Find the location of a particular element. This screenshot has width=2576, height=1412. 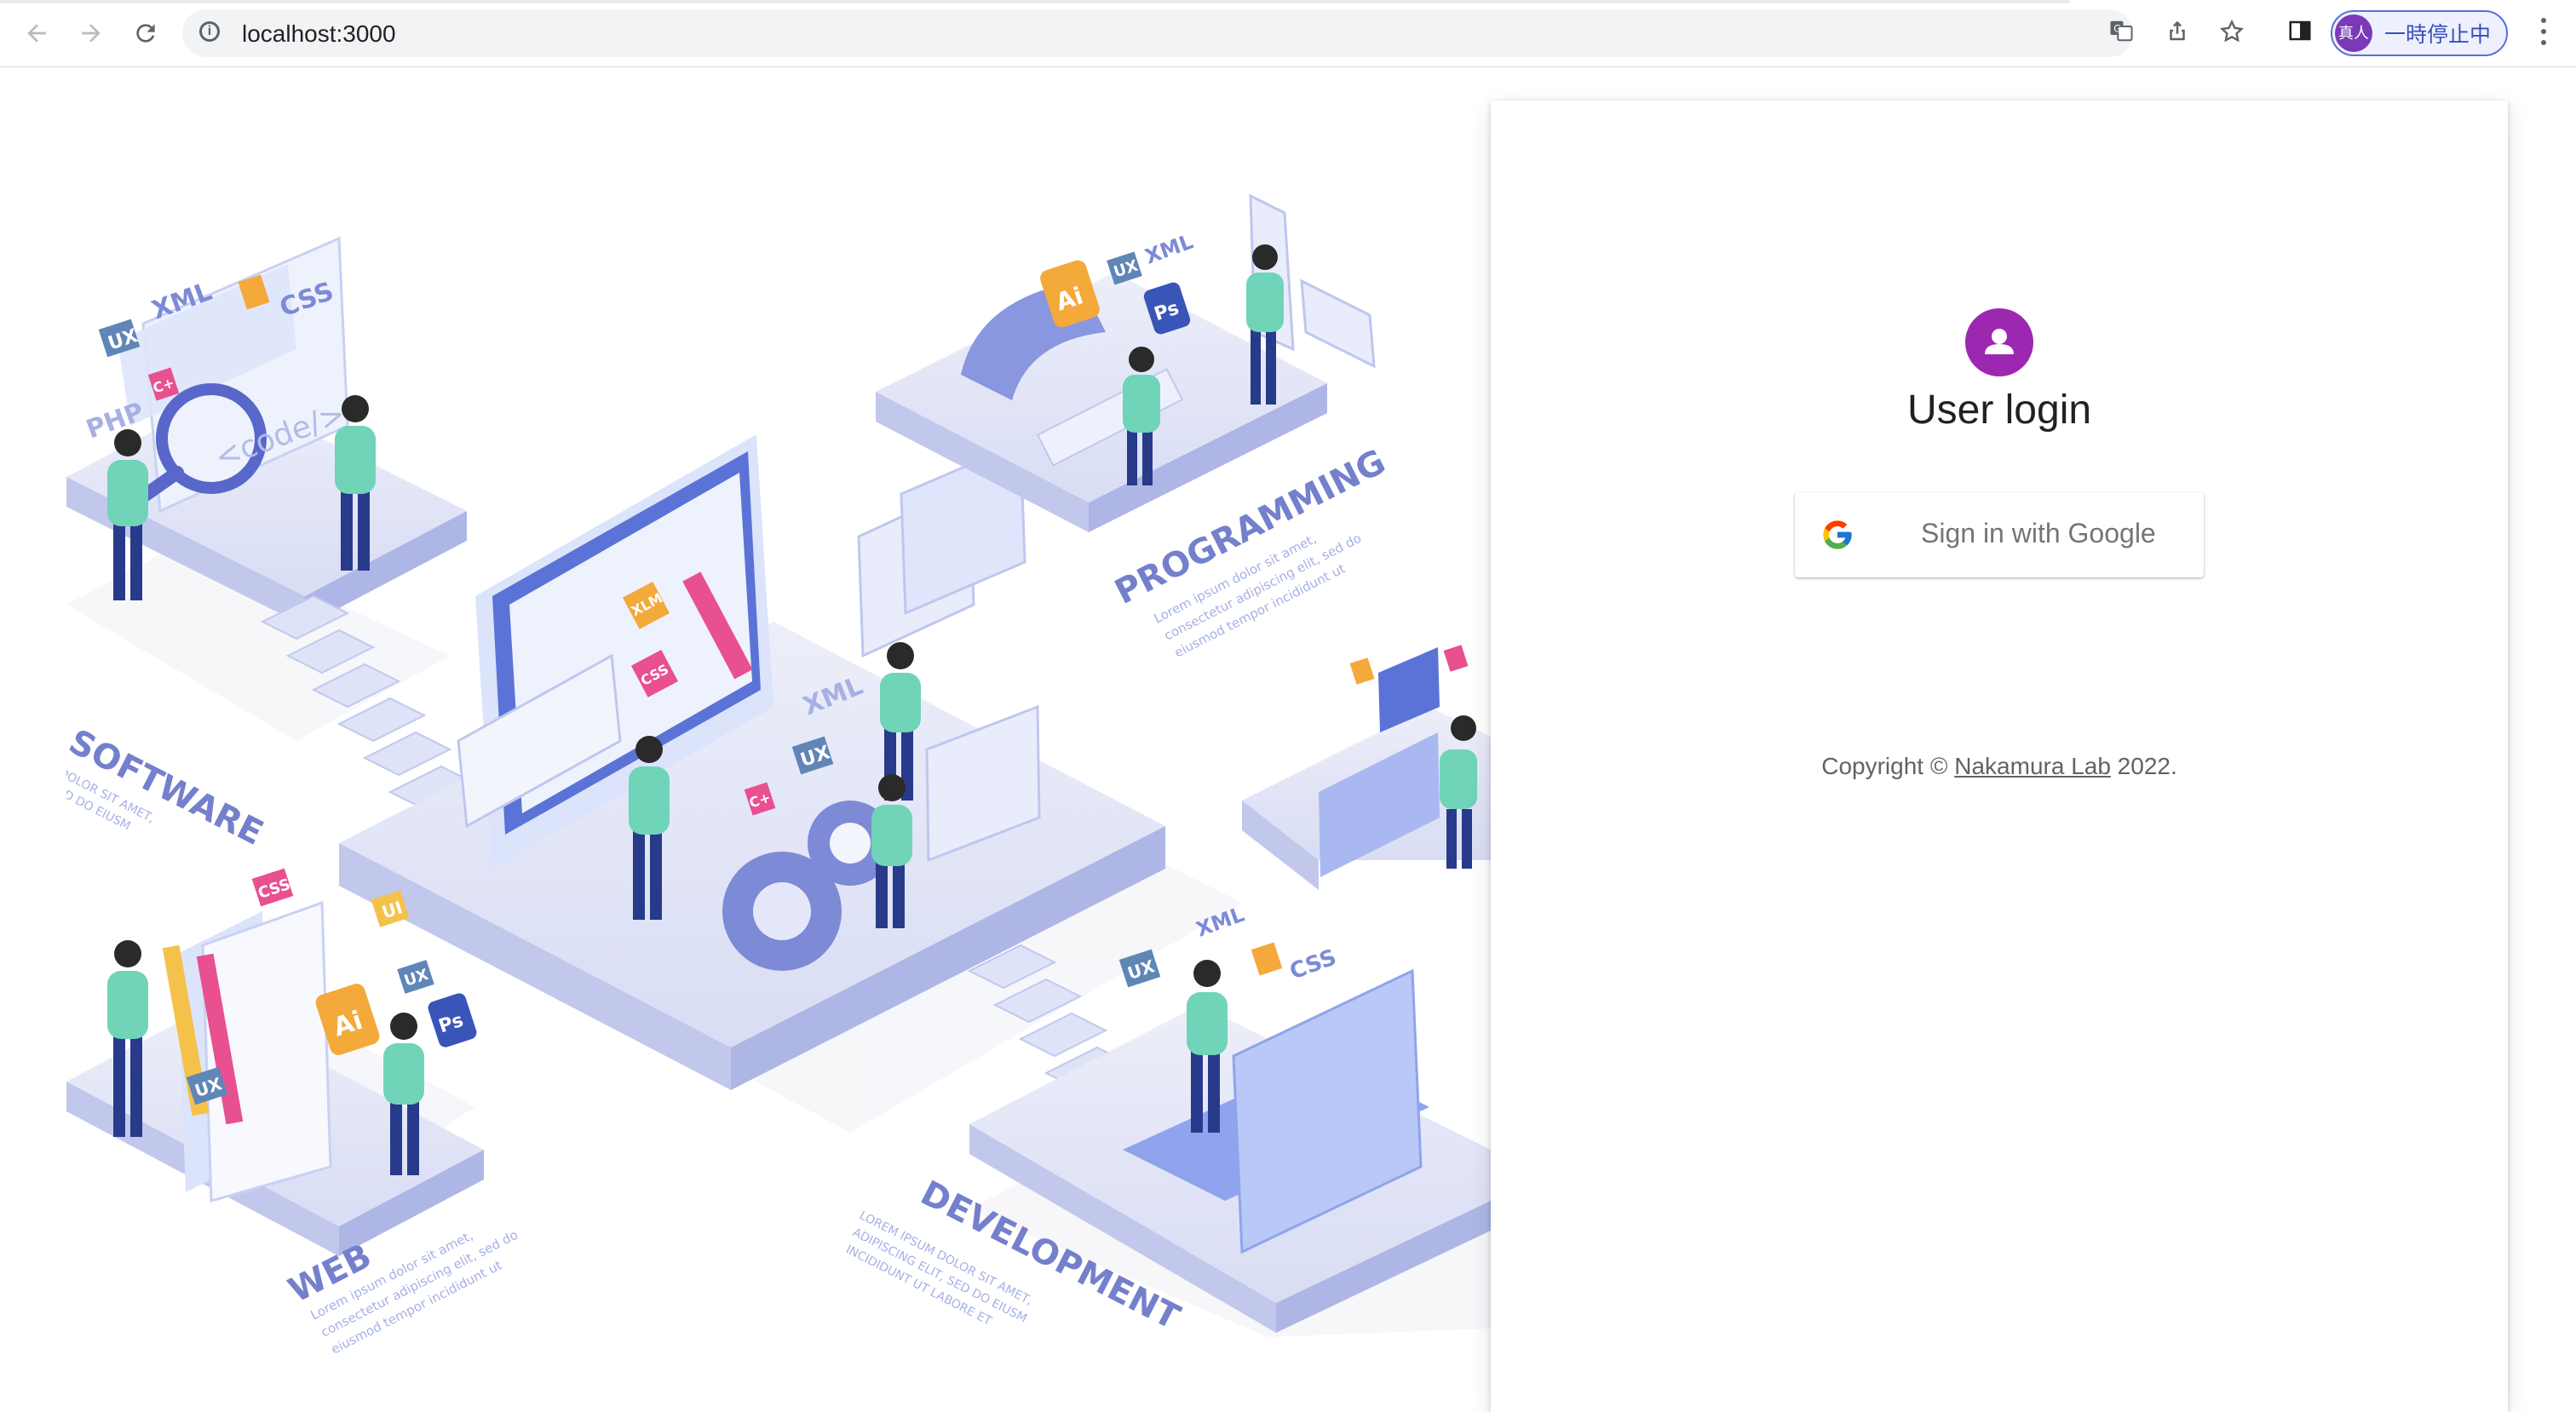

login-title: User login is located at coordinates (1999, 410).